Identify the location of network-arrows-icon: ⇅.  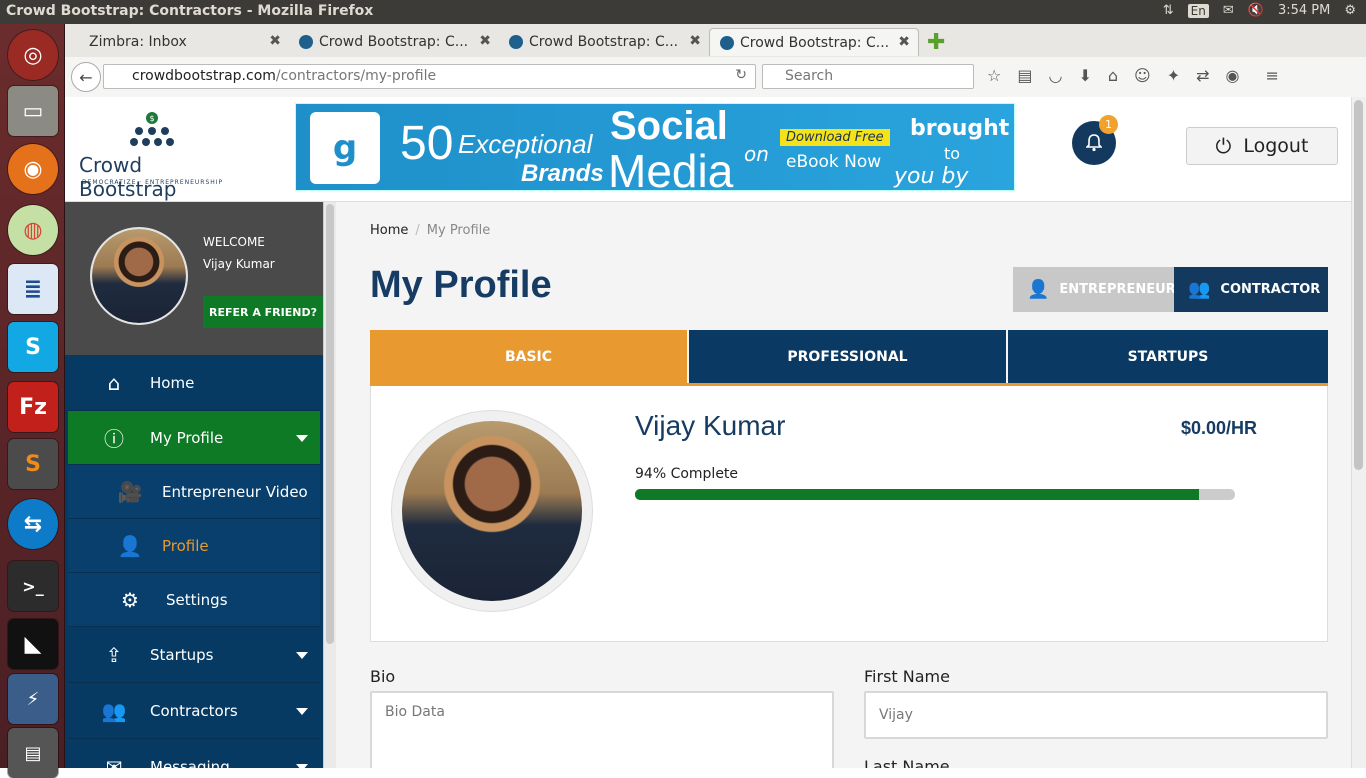
(1168, 10).